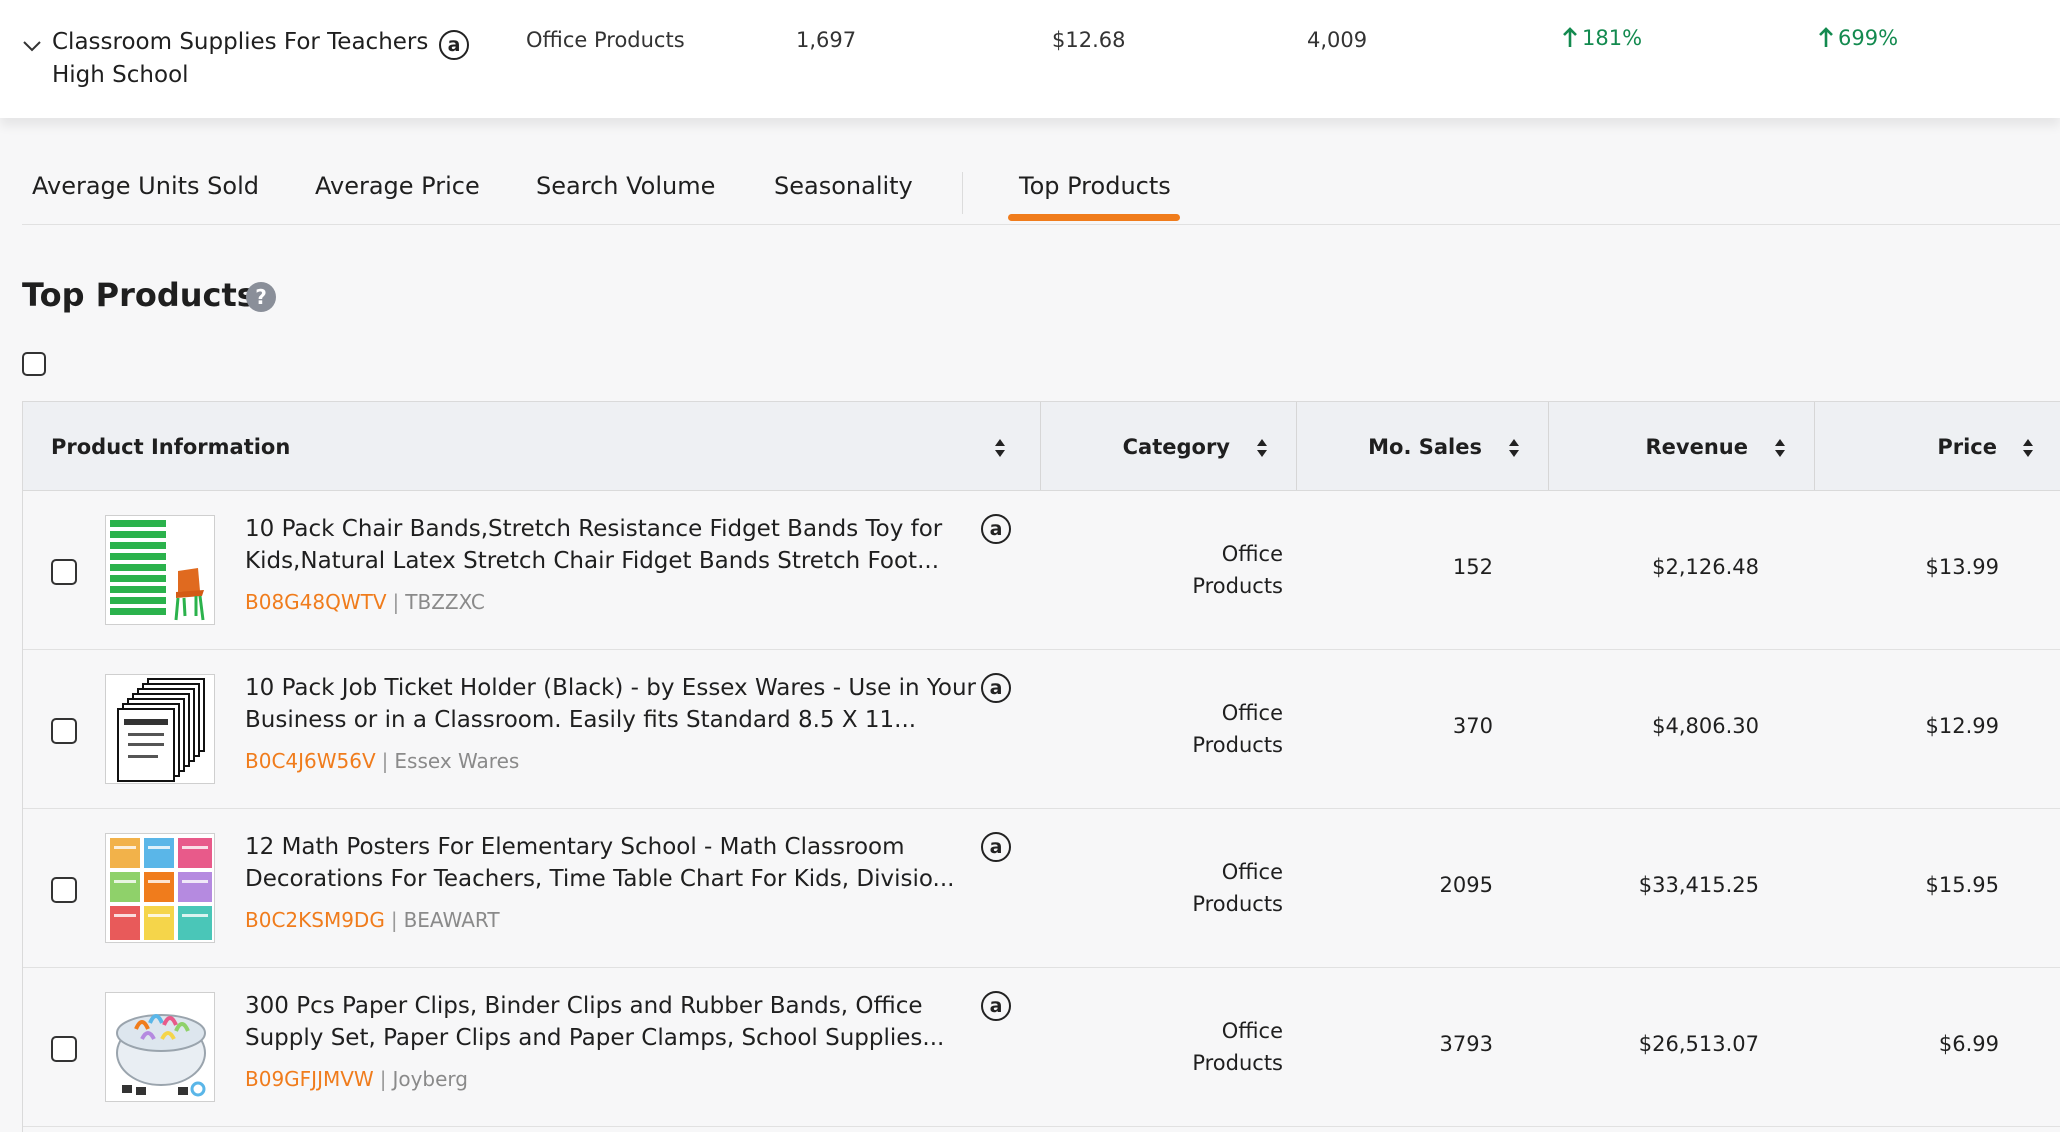  I want to click on active-tab-indicator, so click(1094, 217).